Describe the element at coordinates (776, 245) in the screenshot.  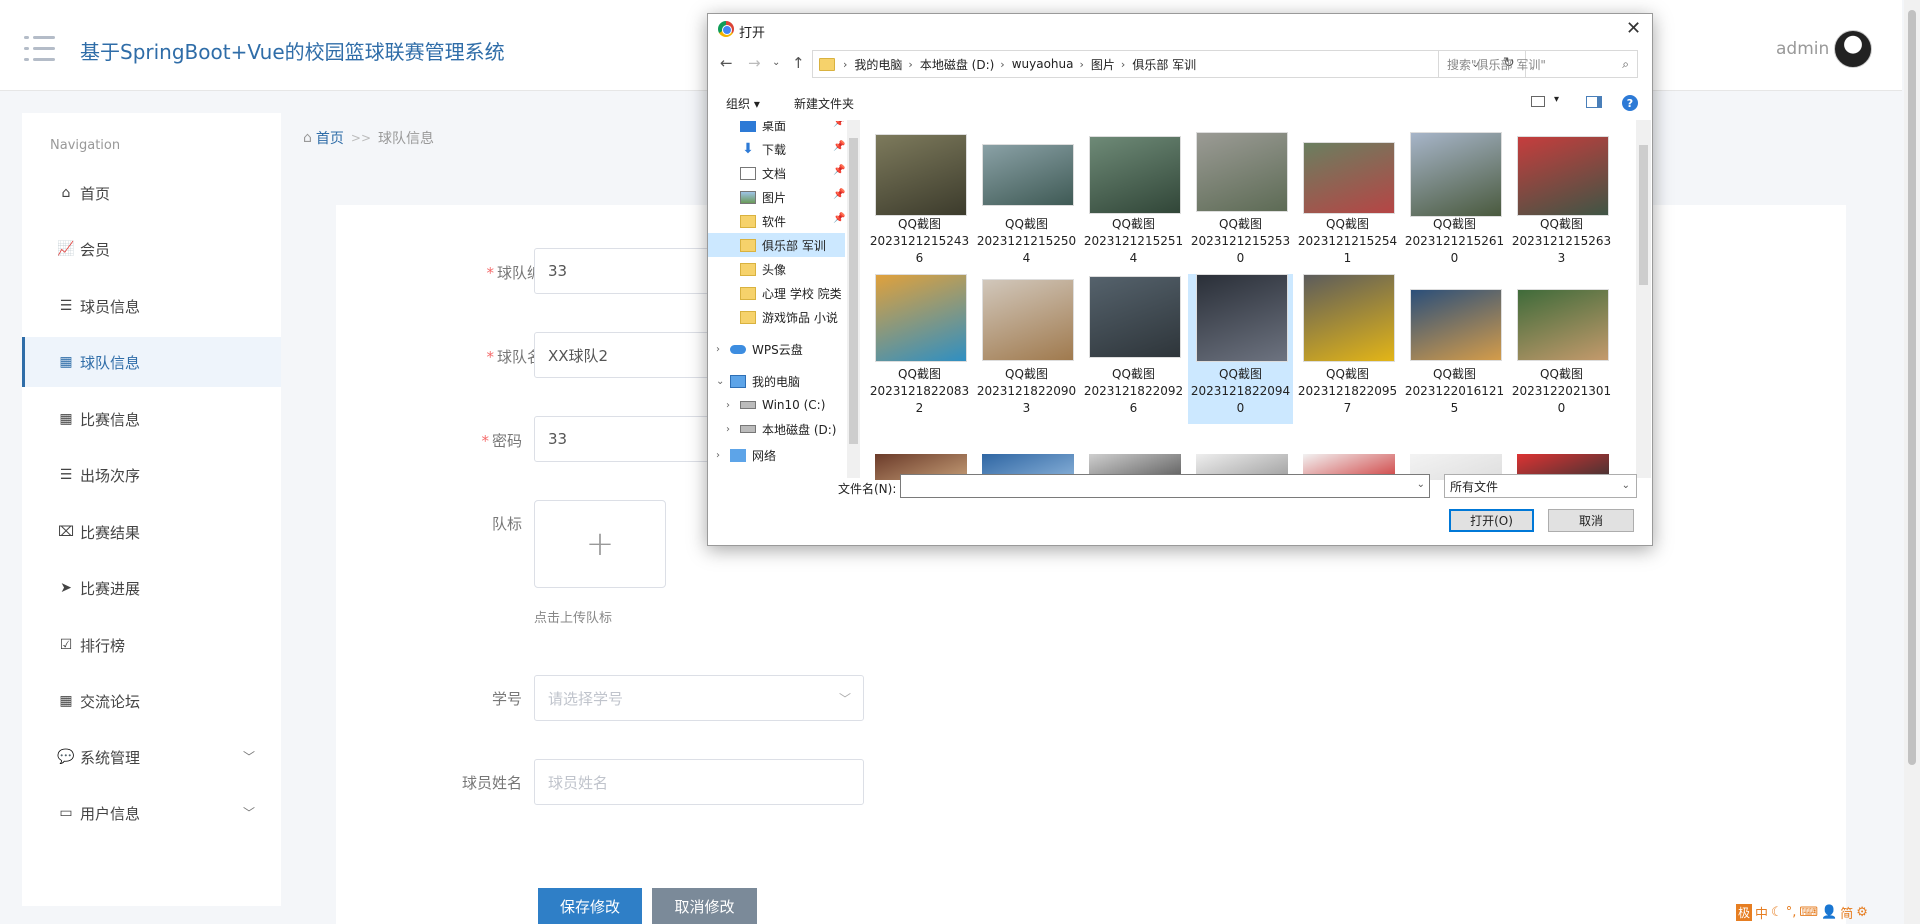
I see `tree-item-club: 俱乐部 军训` at that location.